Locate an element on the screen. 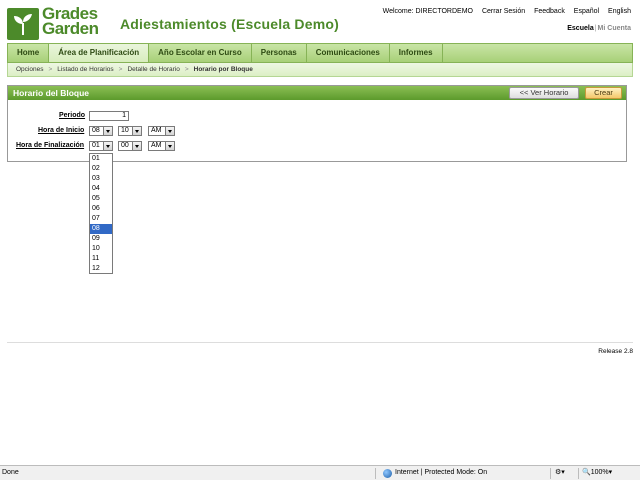  start-minute-select: 10 is located at coordinates (130, 131).